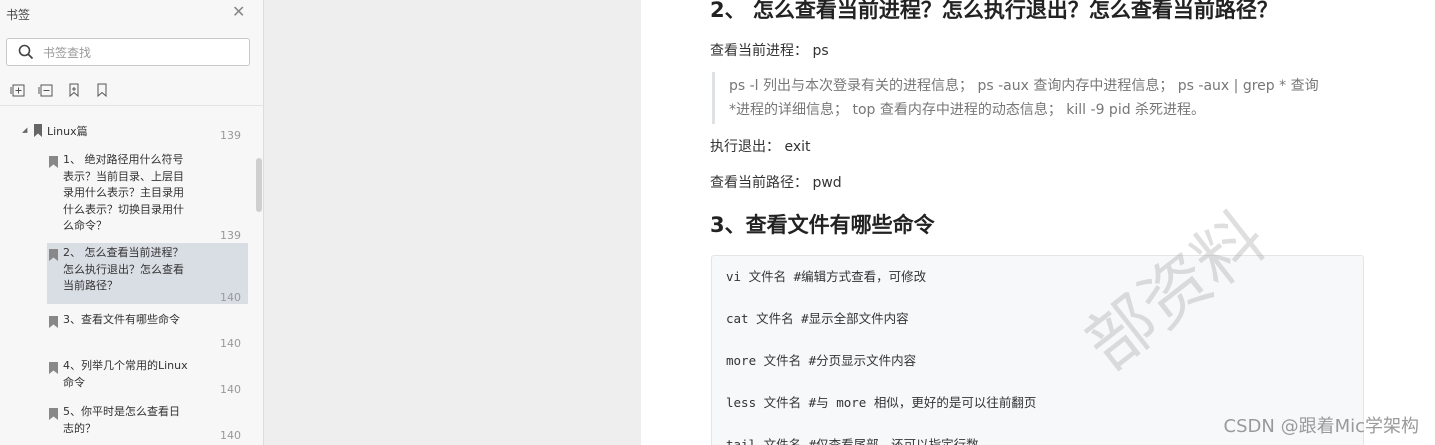 The width and height of the screenshot is (1435, 445). I want to click on close-icon: ✕, so click(238, 12).